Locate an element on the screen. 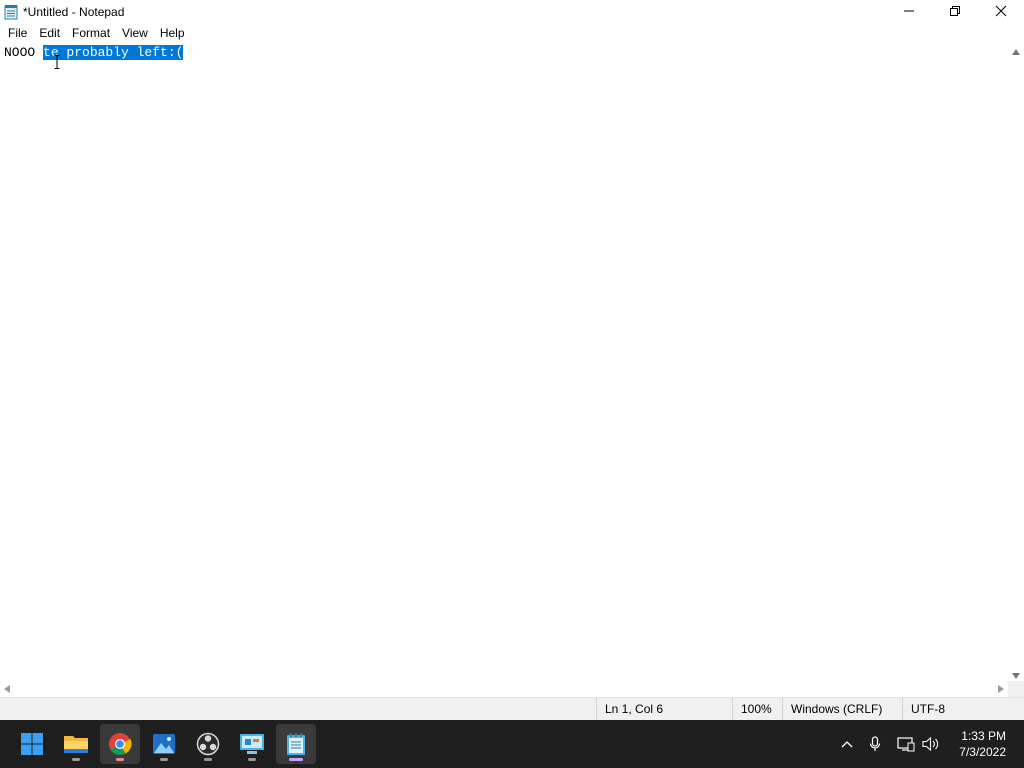  clock: 1:33 PM 7/3/2022 is located at coordinates (982, 744).